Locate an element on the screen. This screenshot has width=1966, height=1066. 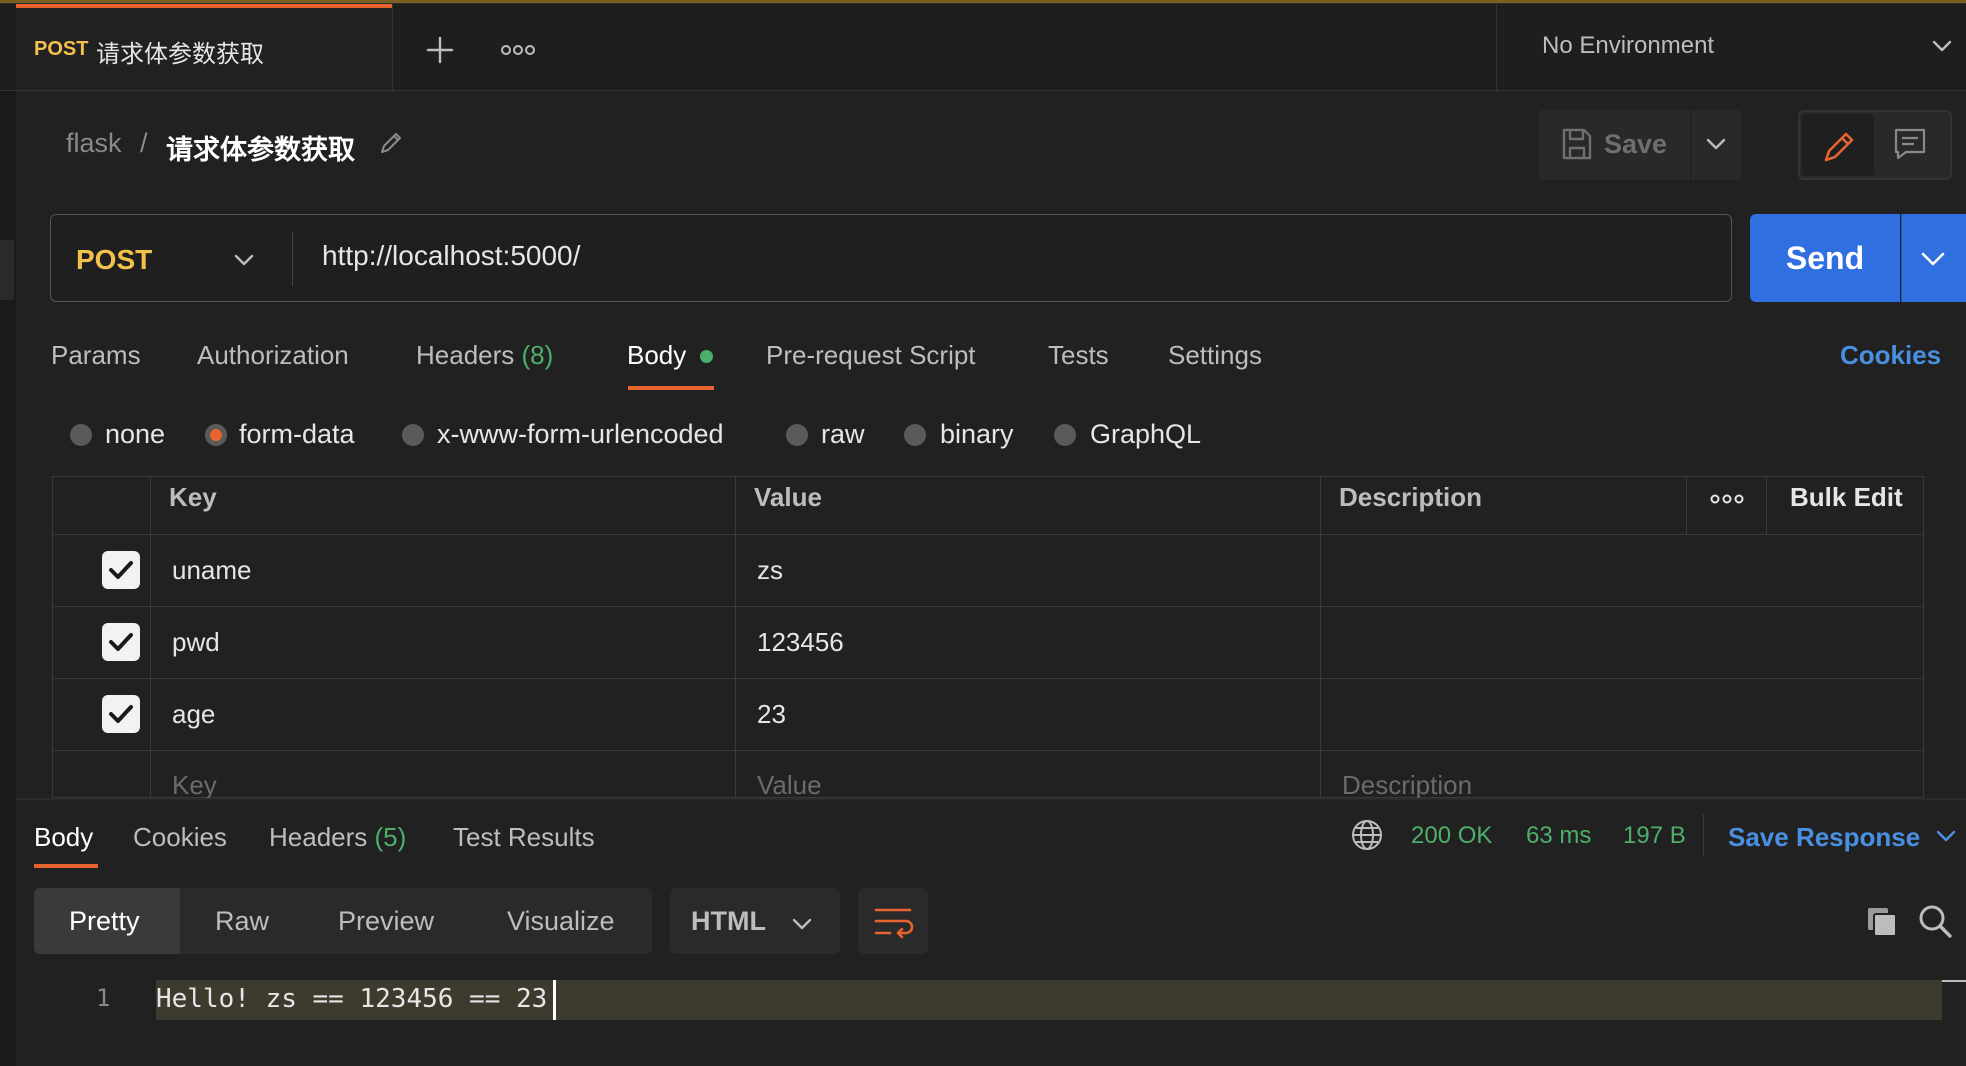
scroll-indicator is located at coordinates (1954, 981).